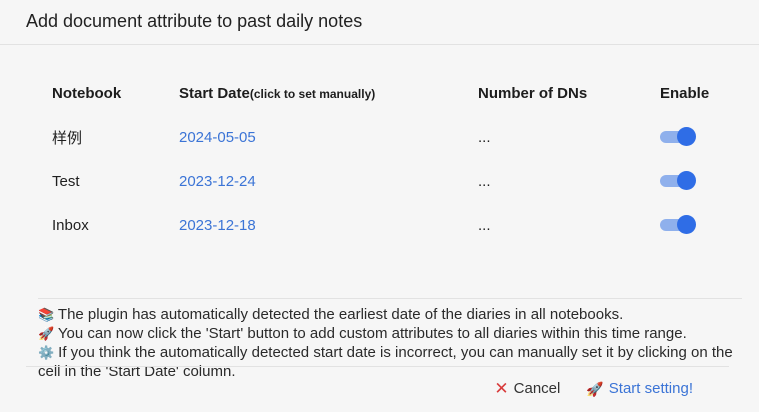 This screenshot has width=759, height=412. I want to click on header-start-date-hint: (click to set manually), so click(312, 93).